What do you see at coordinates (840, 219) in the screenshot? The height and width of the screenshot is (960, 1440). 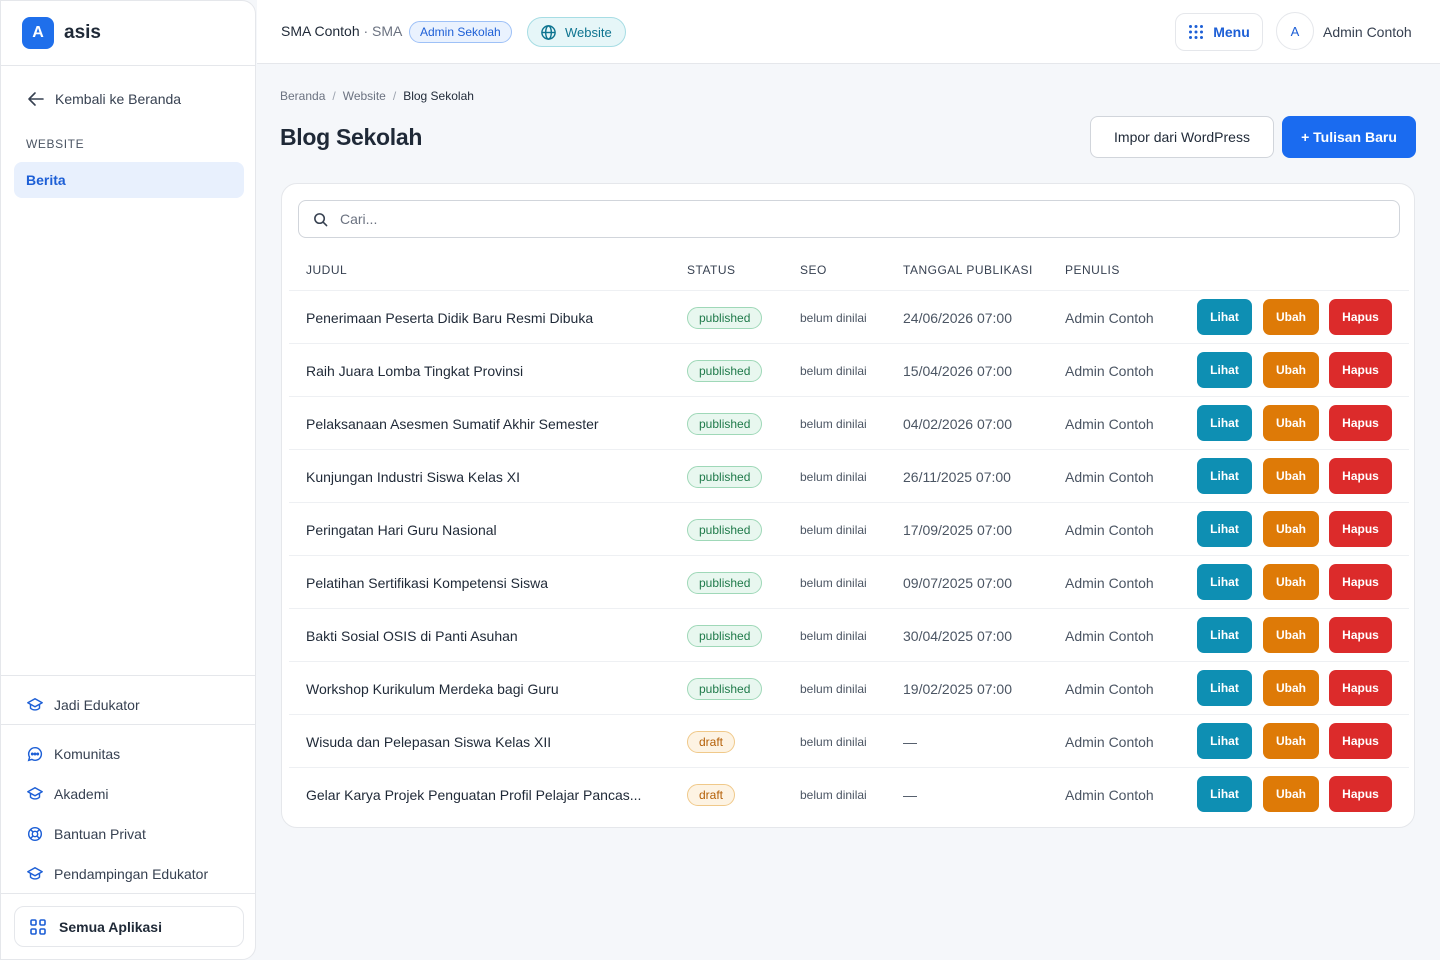 I see `search-input` at bounding box center [840, 219].